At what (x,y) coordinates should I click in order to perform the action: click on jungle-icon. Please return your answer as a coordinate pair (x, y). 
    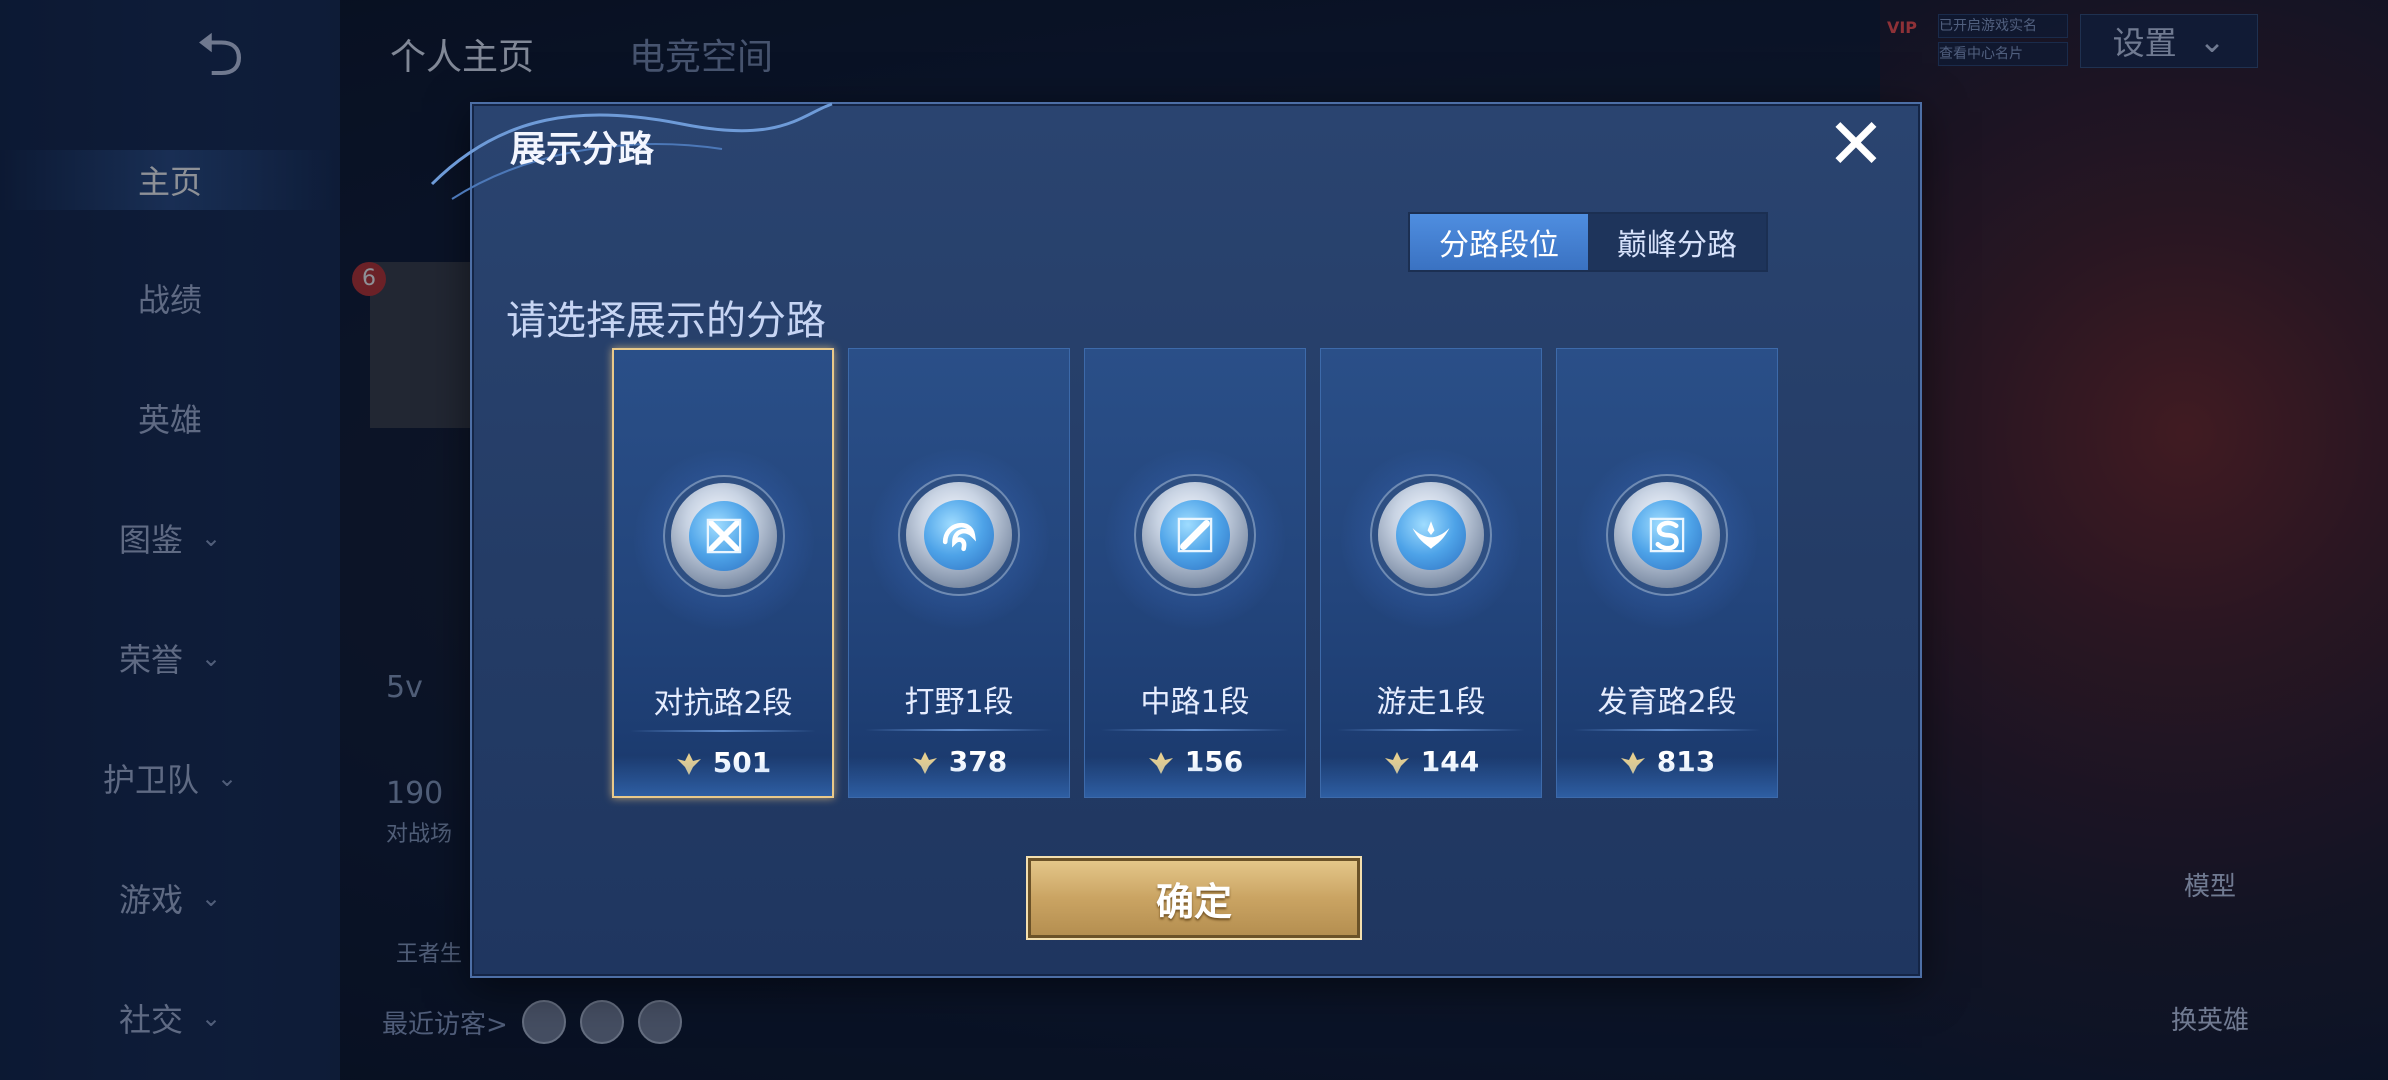
    Looking at the image, I should click on (959, 535).